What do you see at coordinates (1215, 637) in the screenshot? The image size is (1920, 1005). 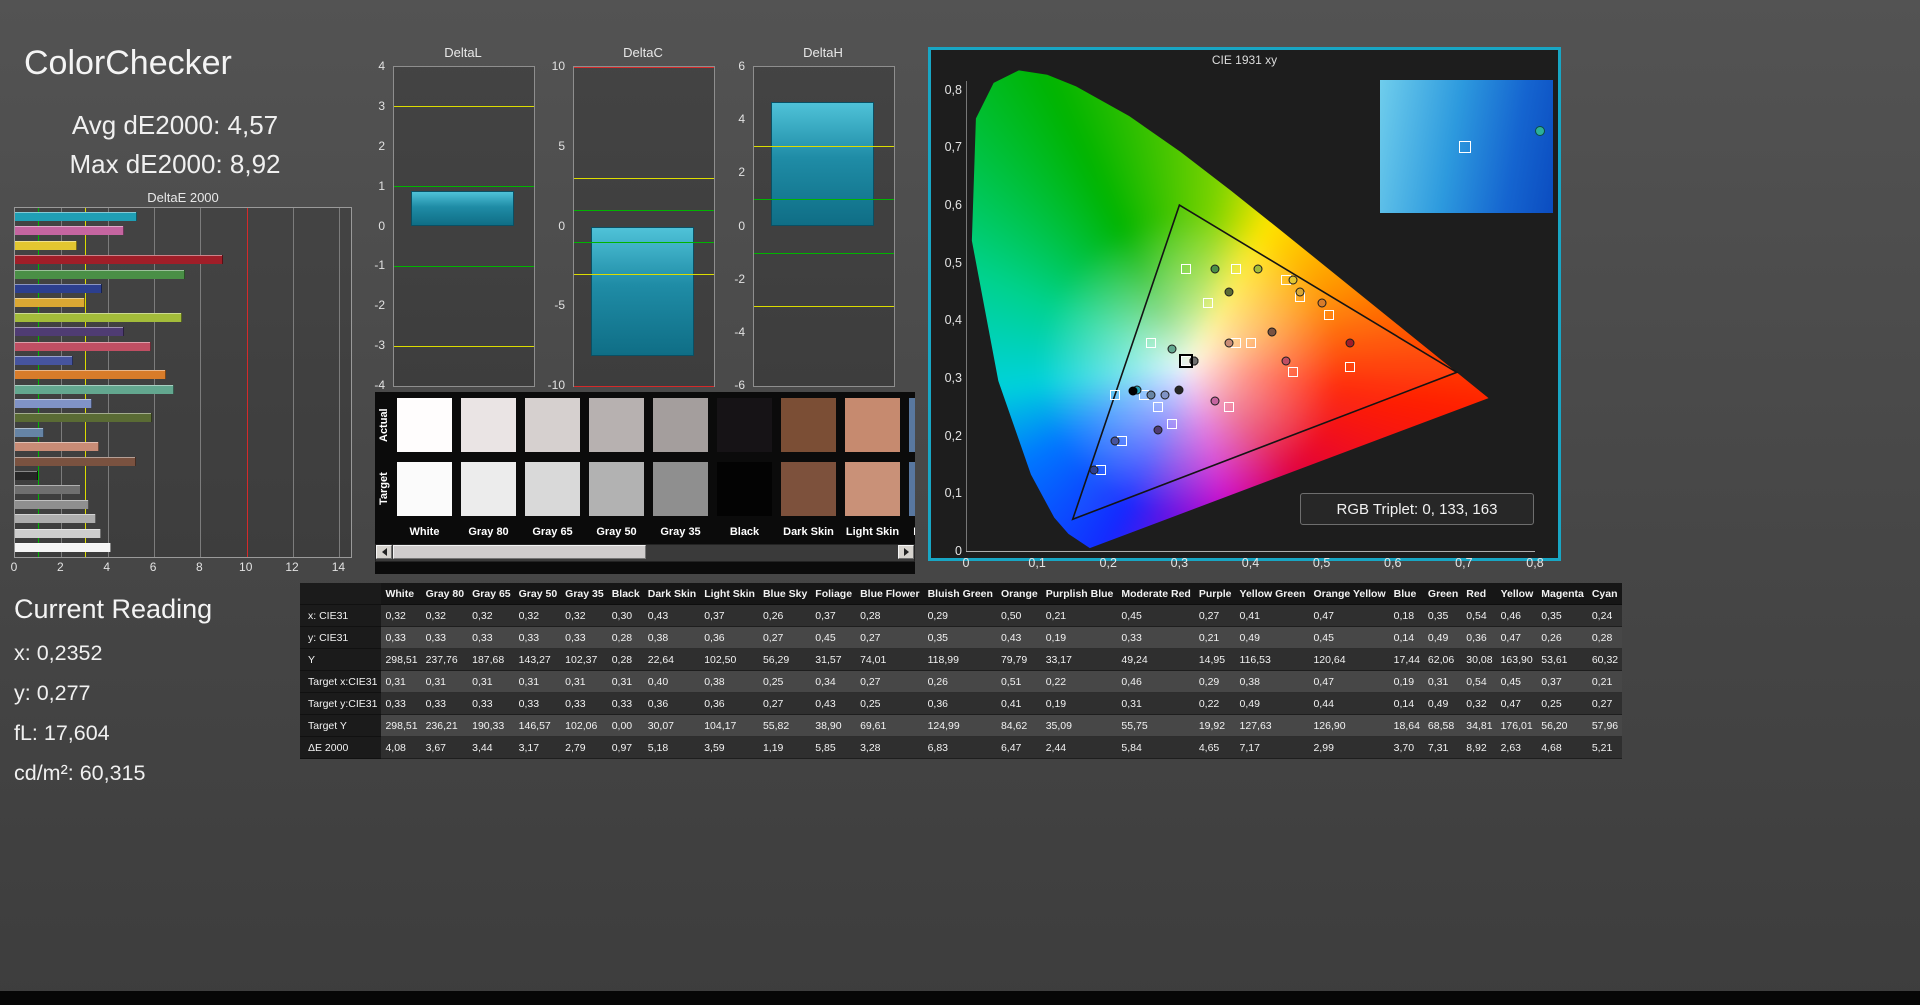 I see `table-cell: 0,21` at bounding box center [1215, 637].